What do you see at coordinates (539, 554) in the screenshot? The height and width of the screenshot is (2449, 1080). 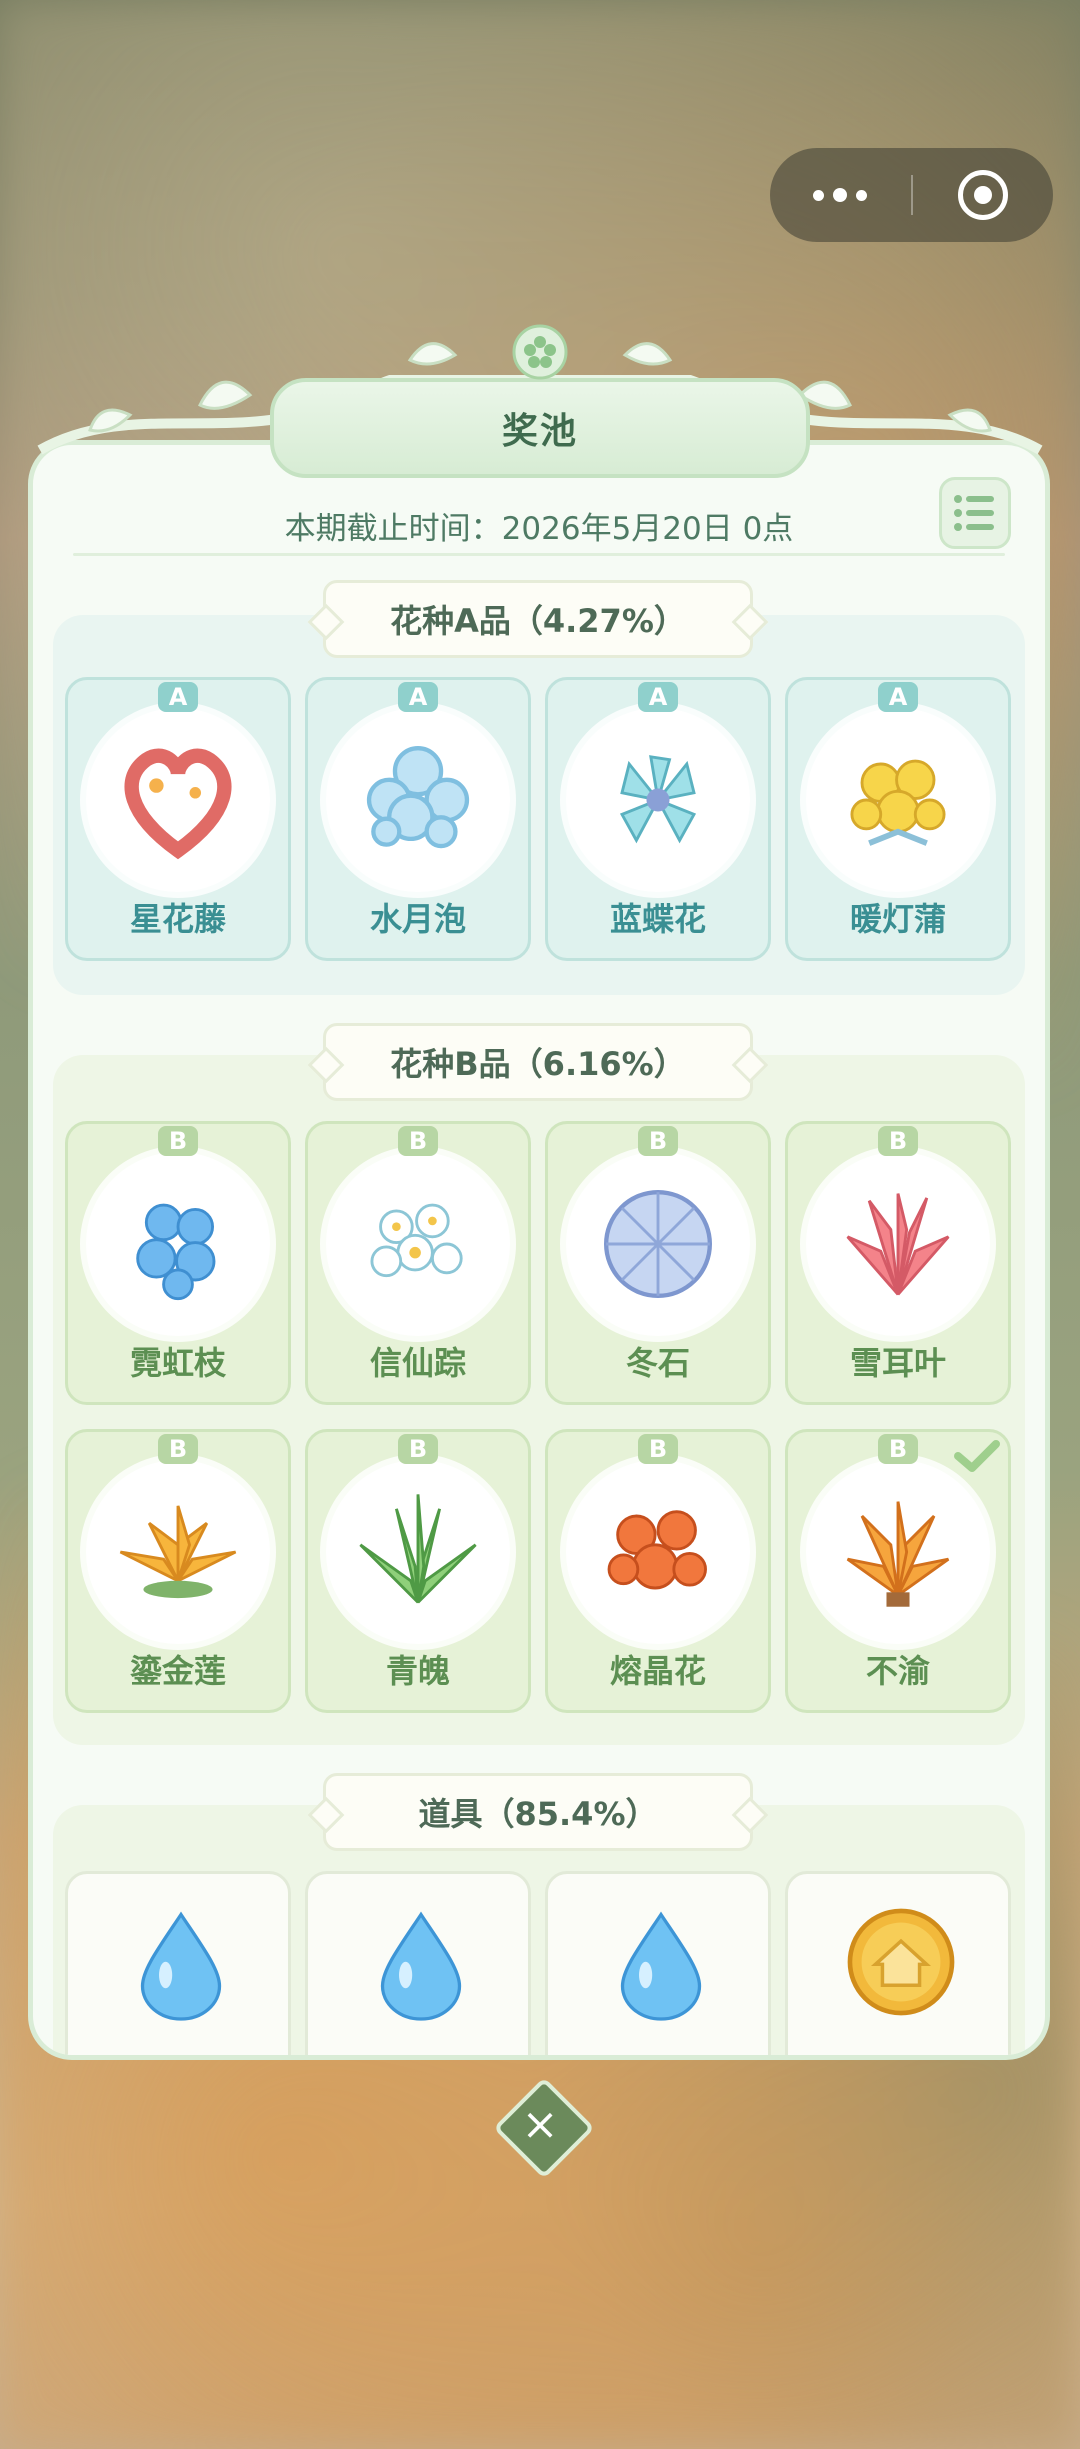 I see `divider` at bounding box center [539, 554].